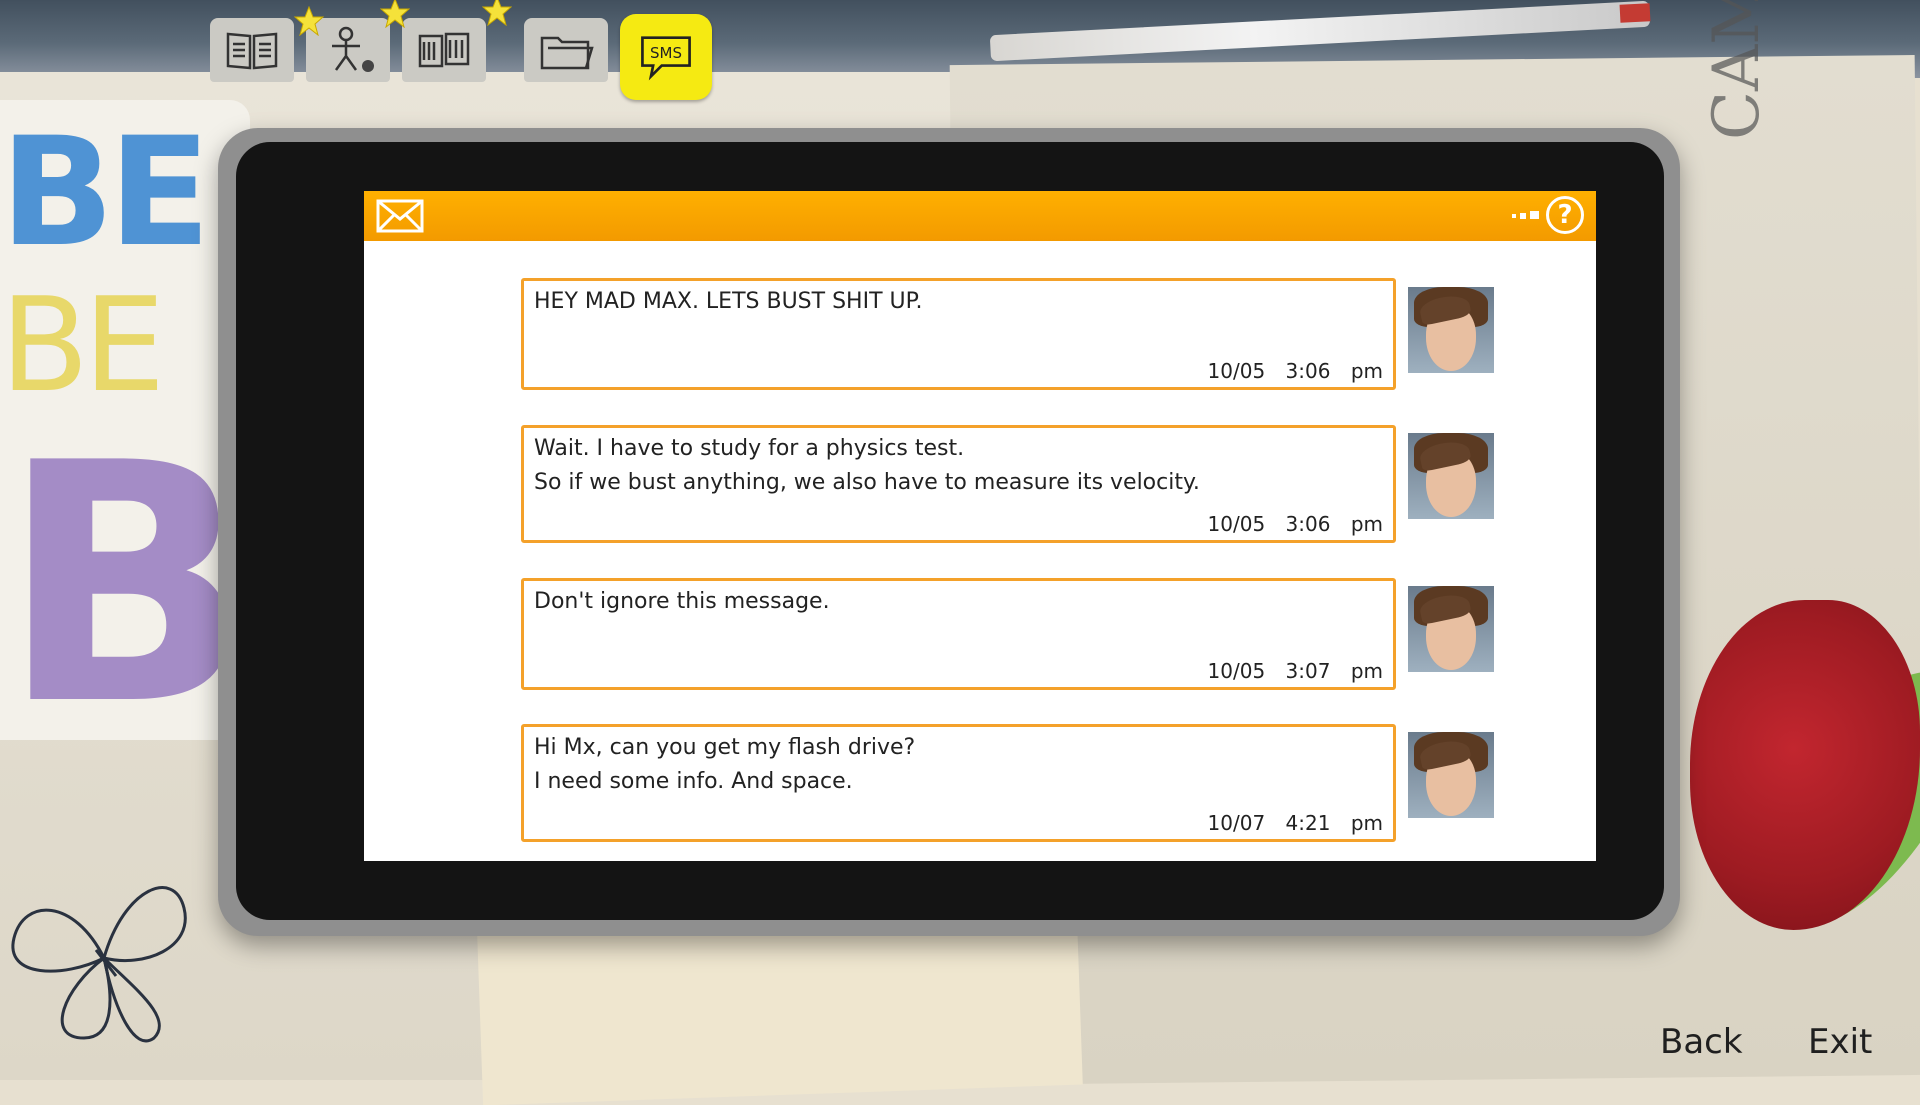 Image resolution: width=1920 pixels, height=1105 pixels. Describe the element at coordinates (567, 53) in the screenshot. I see `folder-icon` at that location.